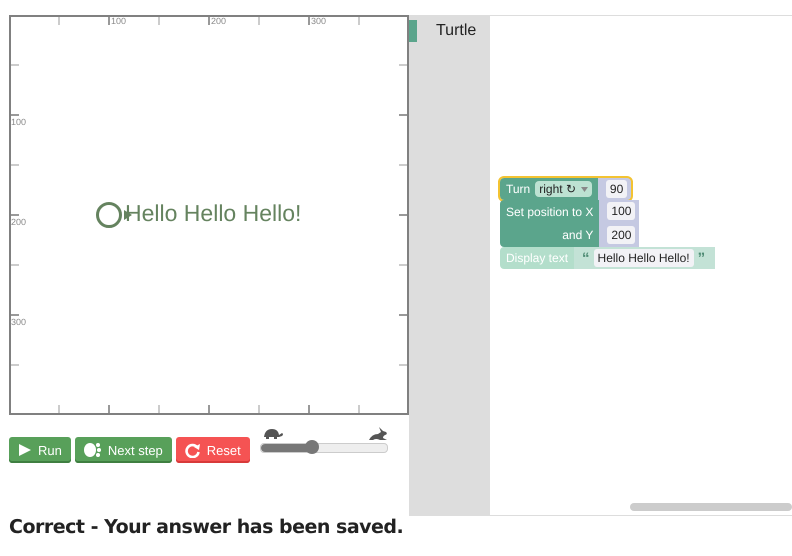 The image size is (792, 556). I want to click on speed-slider, so click(324, 448).